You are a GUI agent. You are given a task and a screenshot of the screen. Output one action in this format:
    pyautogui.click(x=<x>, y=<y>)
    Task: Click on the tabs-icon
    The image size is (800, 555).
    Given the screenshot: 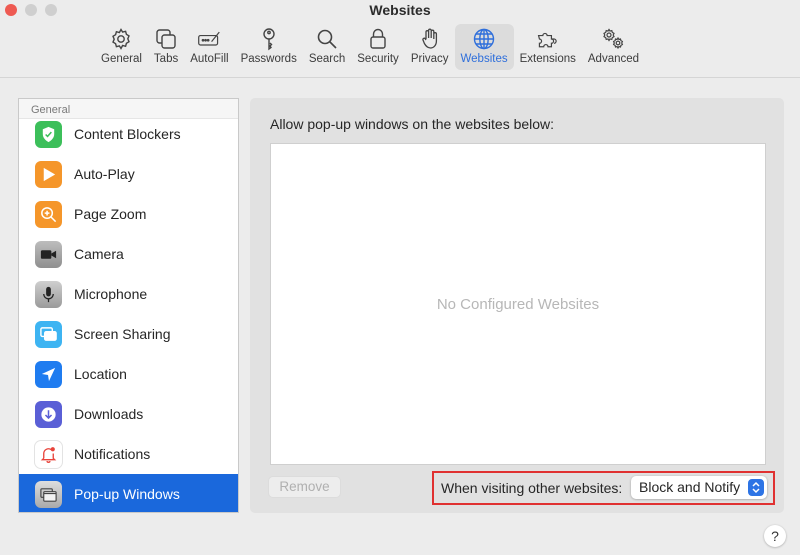 What is the action you would take?
    pyautogui.click(x=166, y=39)
    